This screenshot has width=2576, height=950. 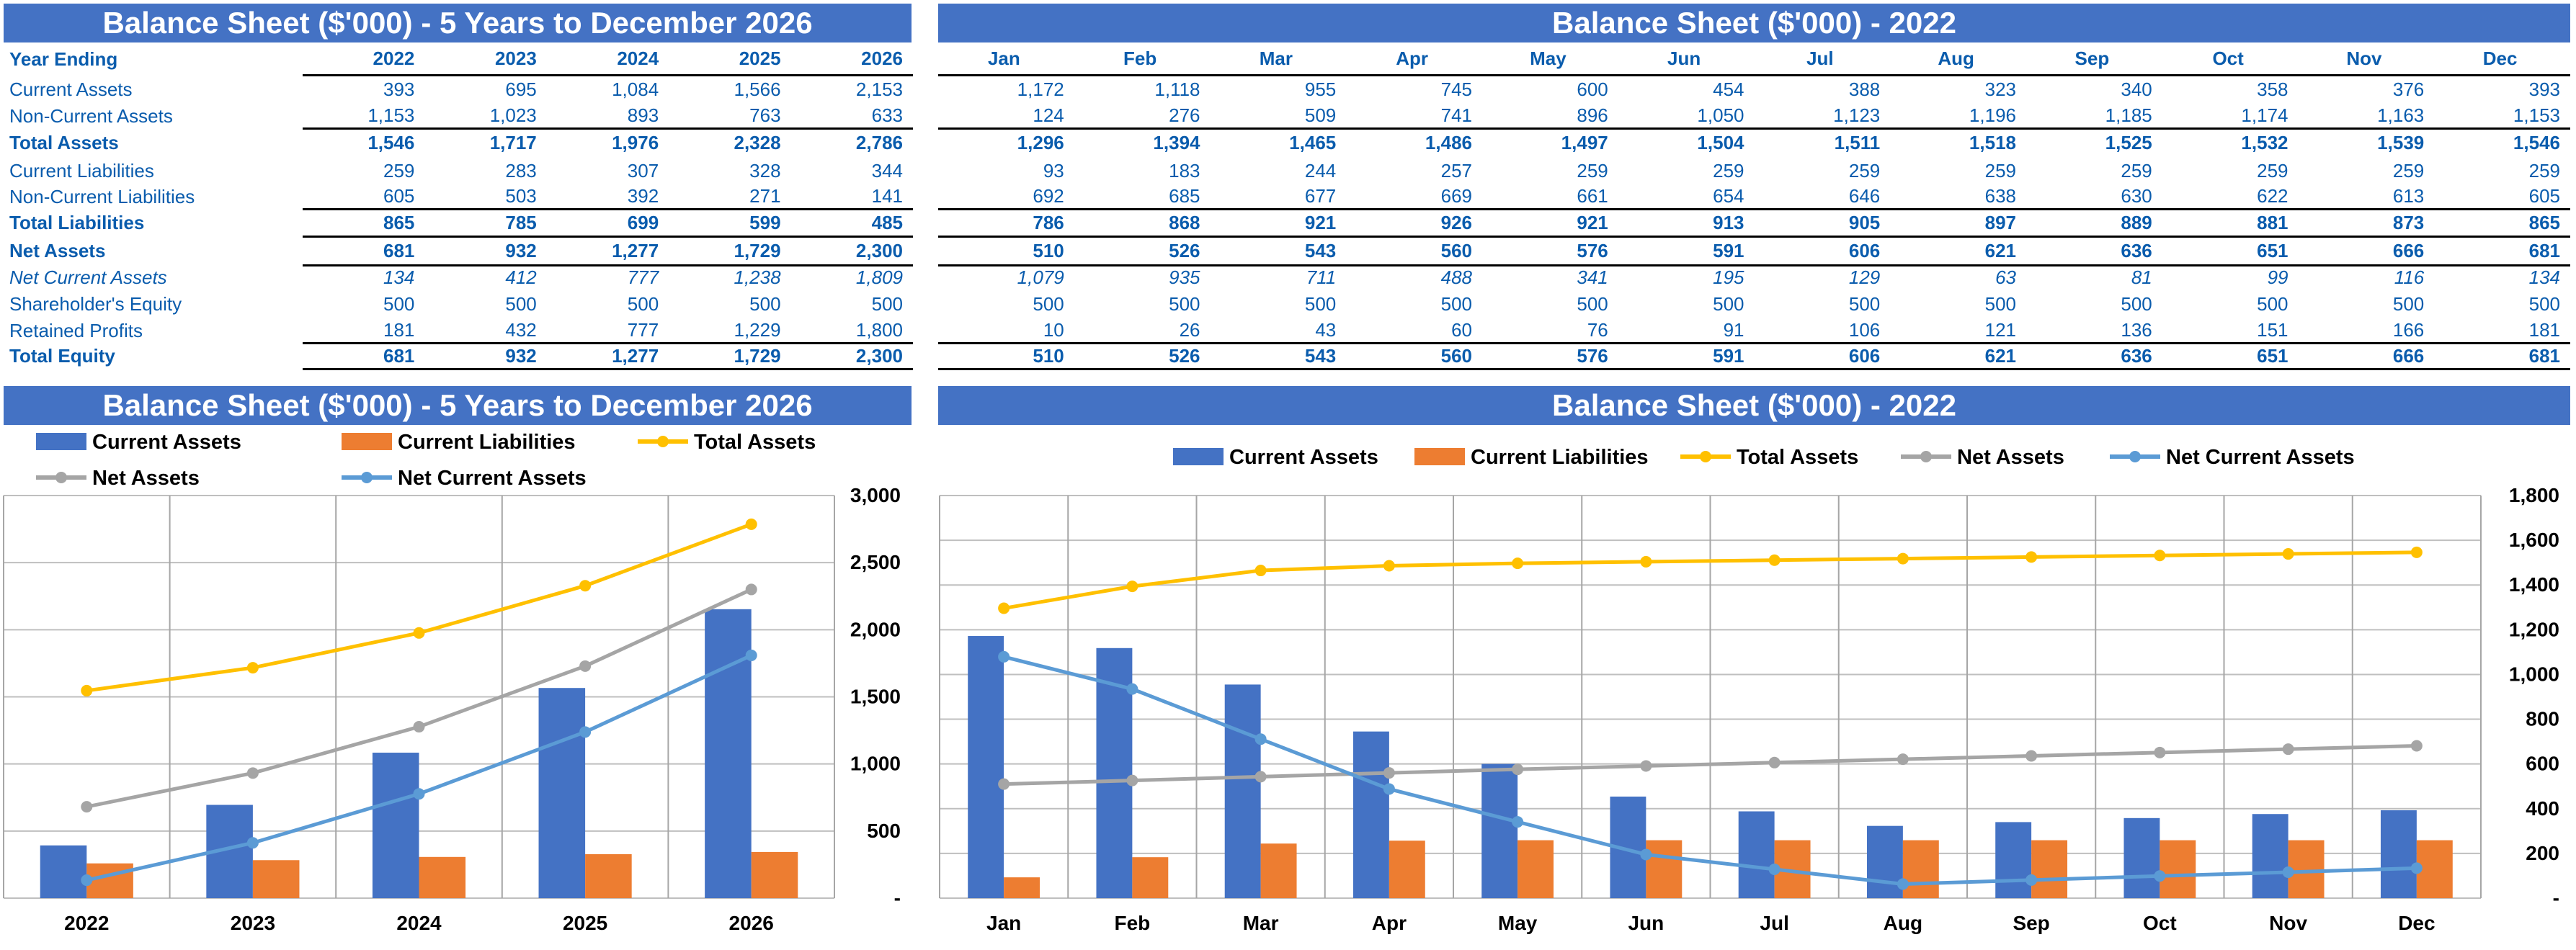 I want to click on table-cell: 2,328, so click(x=730, y=142).